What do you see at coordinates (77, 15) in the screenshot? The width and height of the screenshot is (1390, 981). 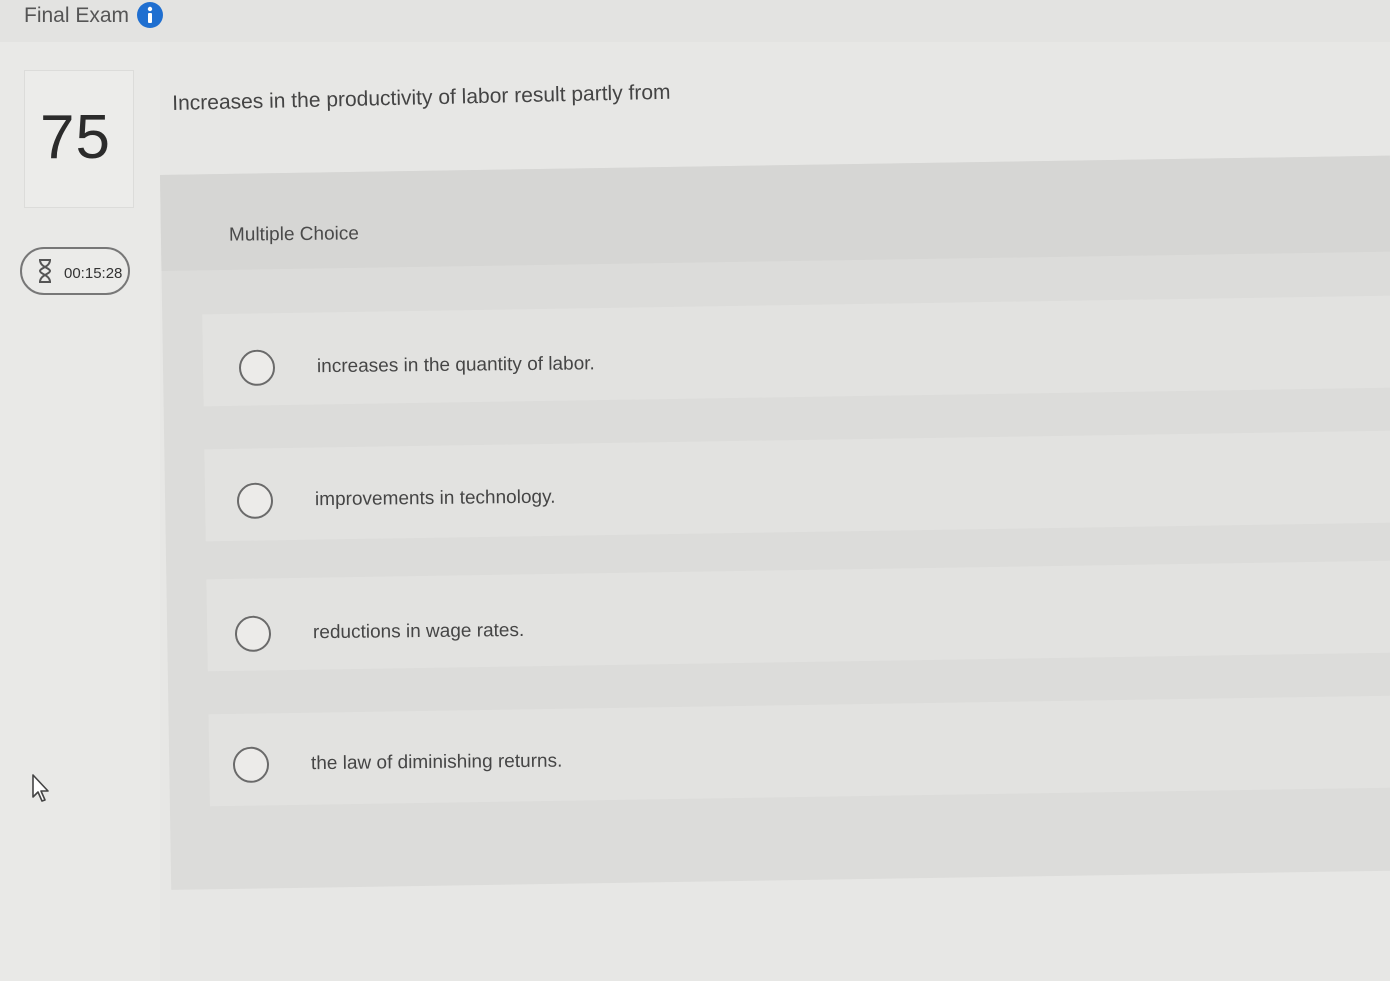 I see `exam-title: Final Exam` at bounding box center [77, 15].